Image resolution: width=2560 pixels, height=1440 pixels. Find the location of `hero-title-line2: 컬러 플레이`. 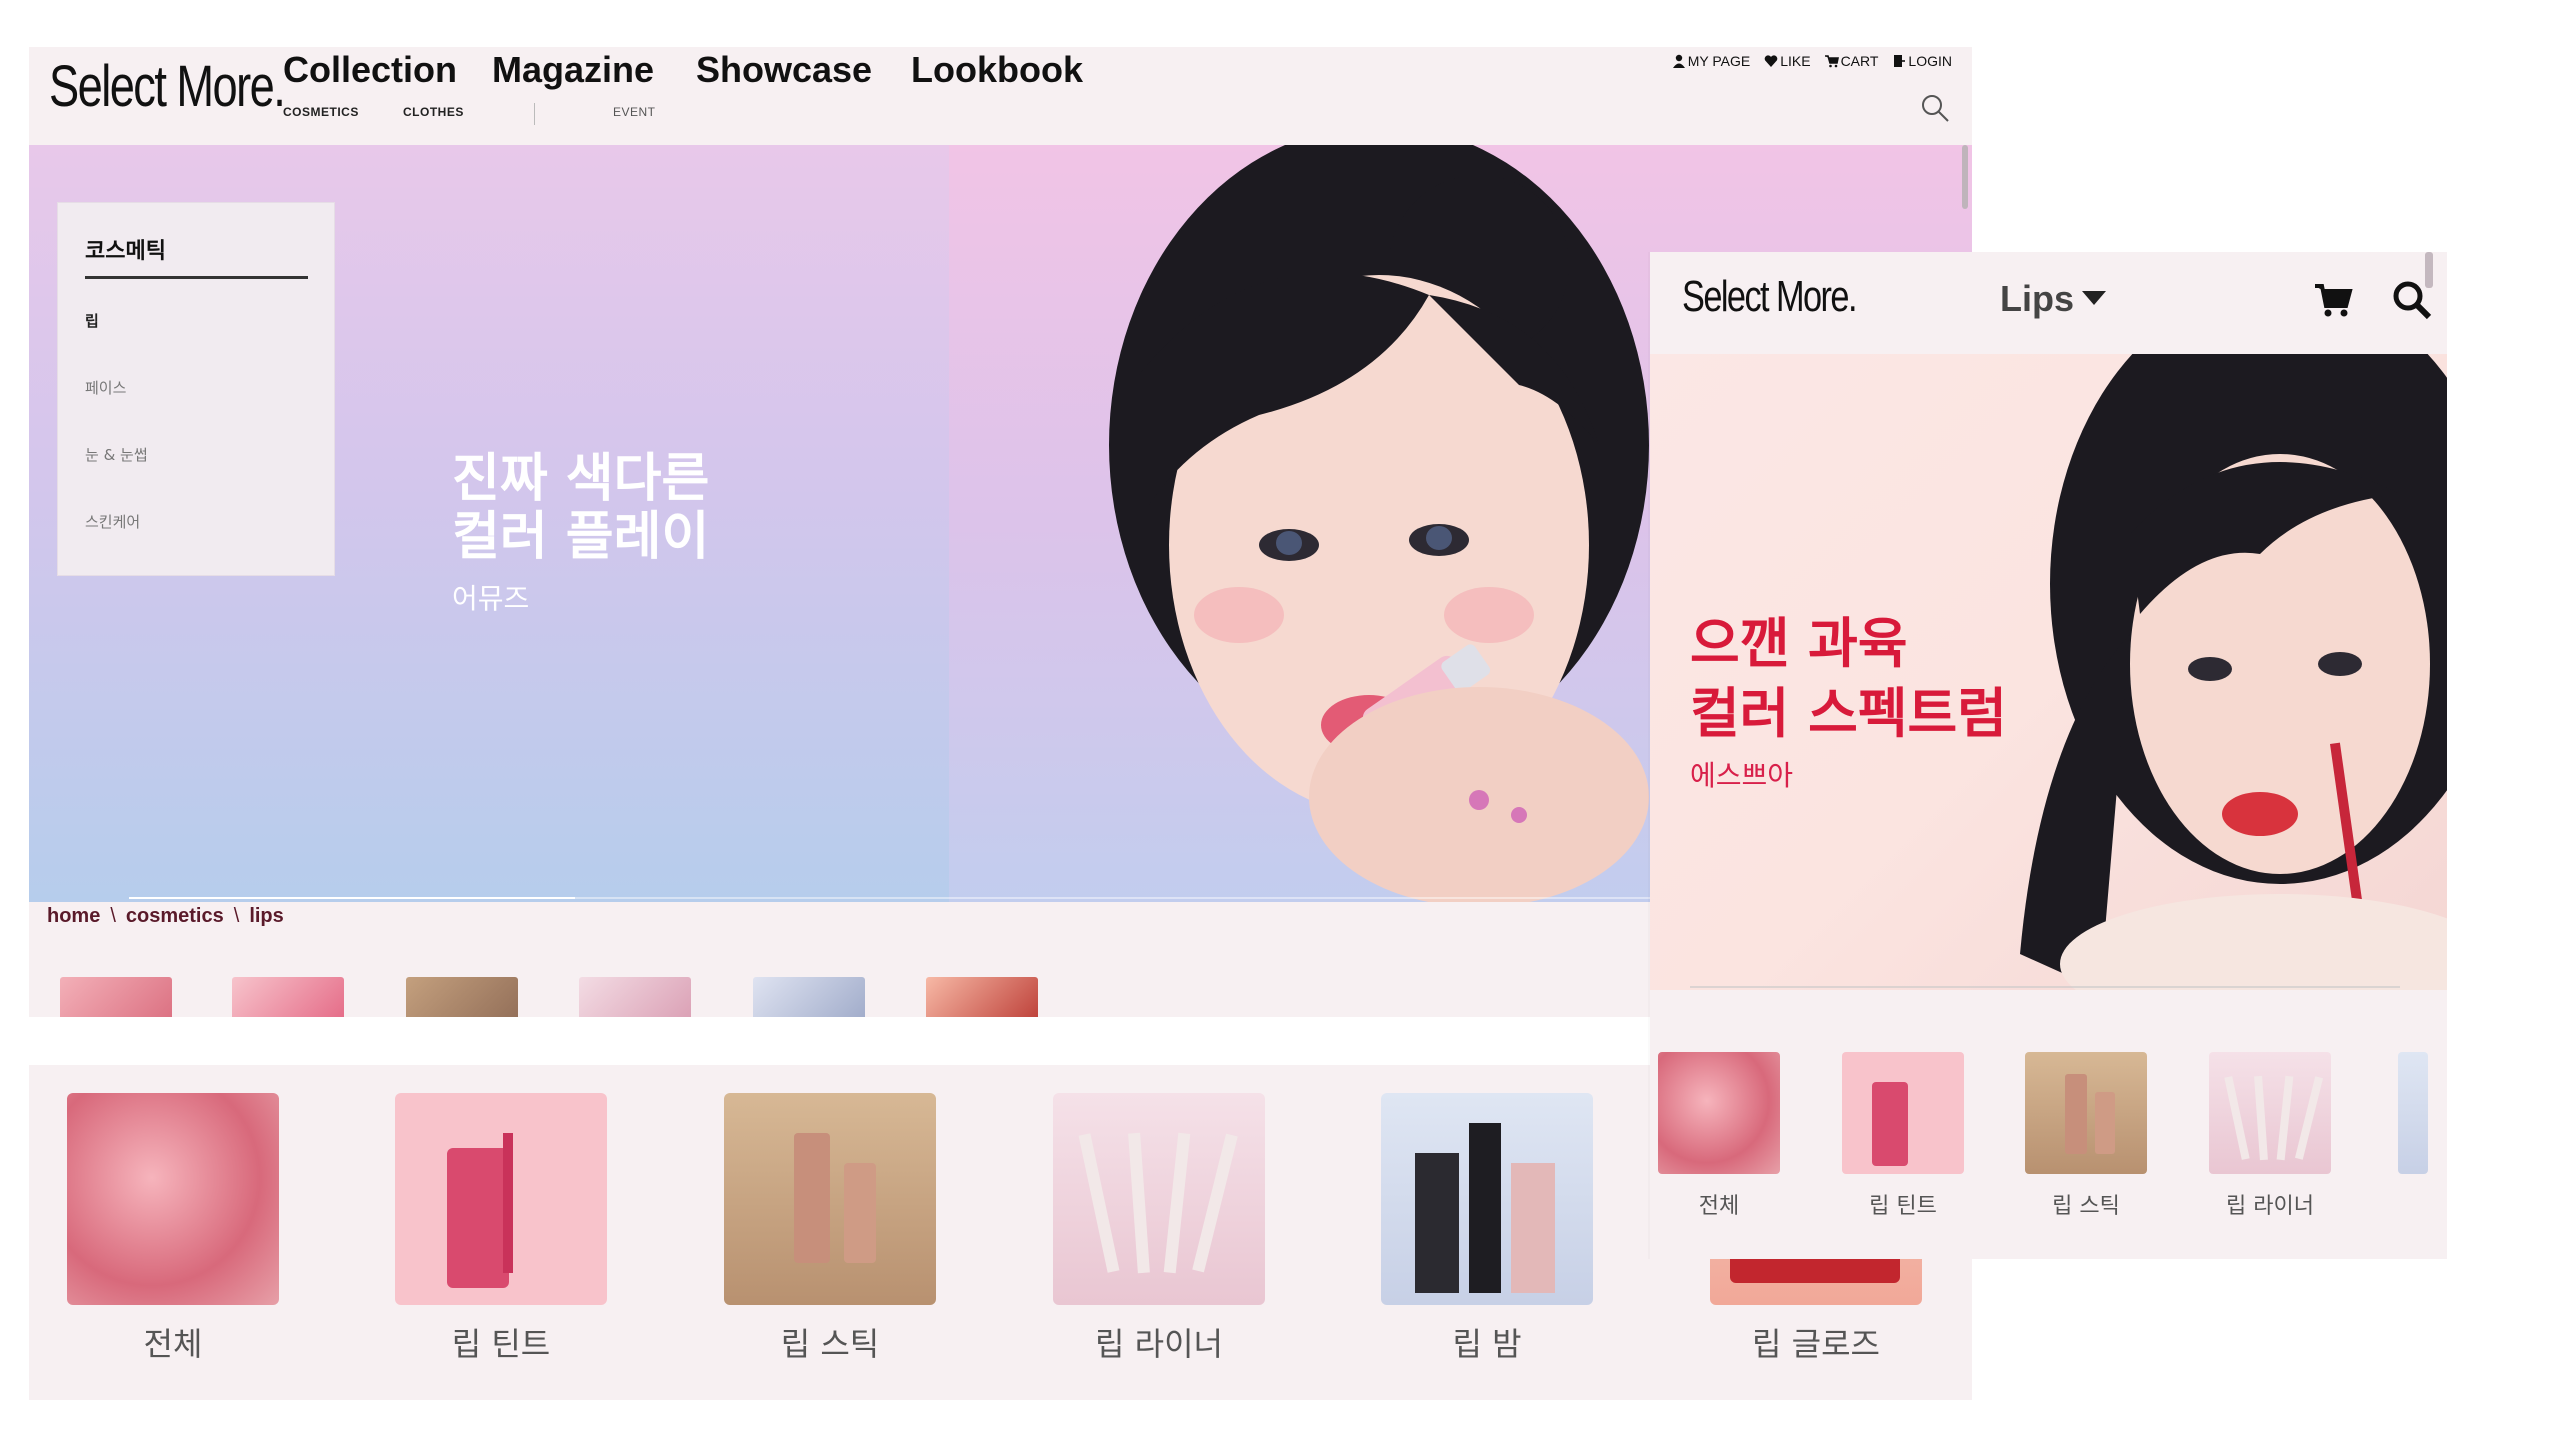

hero-title-line2: 컬러 플레이 is located at coordinates (581, 537).